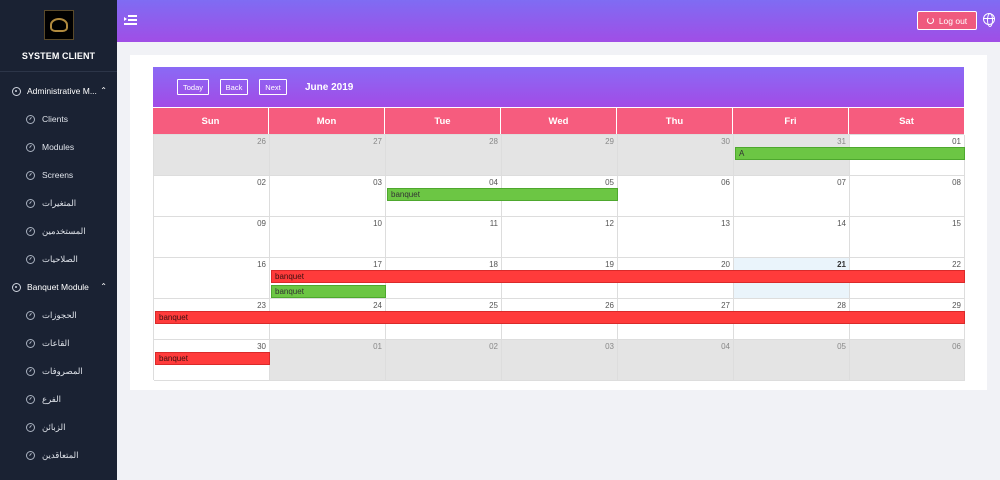 Image resolution: width=1000 pixels, height=480 pixels. Describe the element at coordinates (930, 20) in the screenshot. I see `power-icon` at that location.